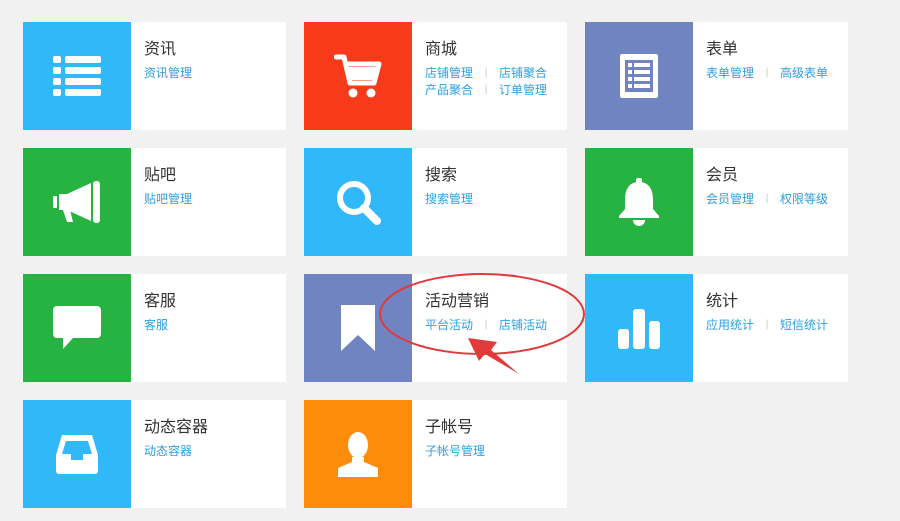 This screenshot has height=521, width=900. What do you see at coordinates (441, 174) in the screenshot?
I see `card-title: 搜索` at bounding box center [441, 174].